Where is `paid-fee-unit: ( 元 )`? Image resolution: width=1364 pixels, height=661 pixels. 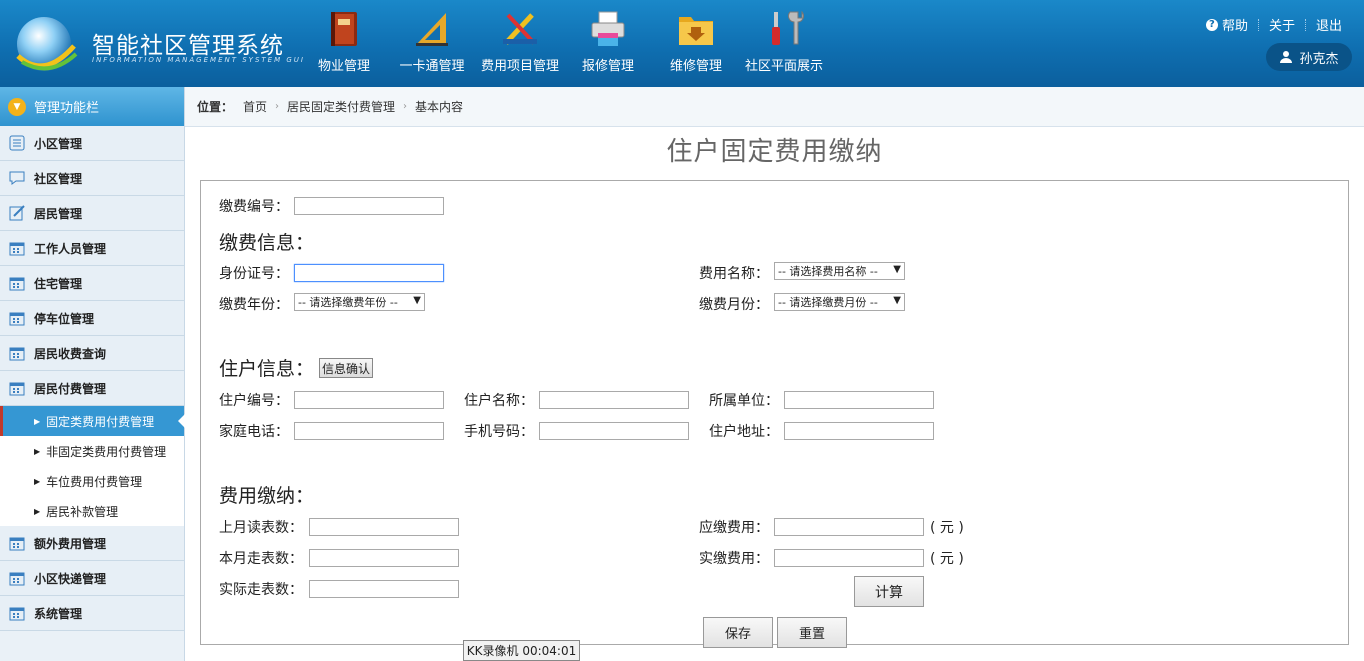
paid-fee-unit: ( 元 ) is located at coordinates (947, 559).